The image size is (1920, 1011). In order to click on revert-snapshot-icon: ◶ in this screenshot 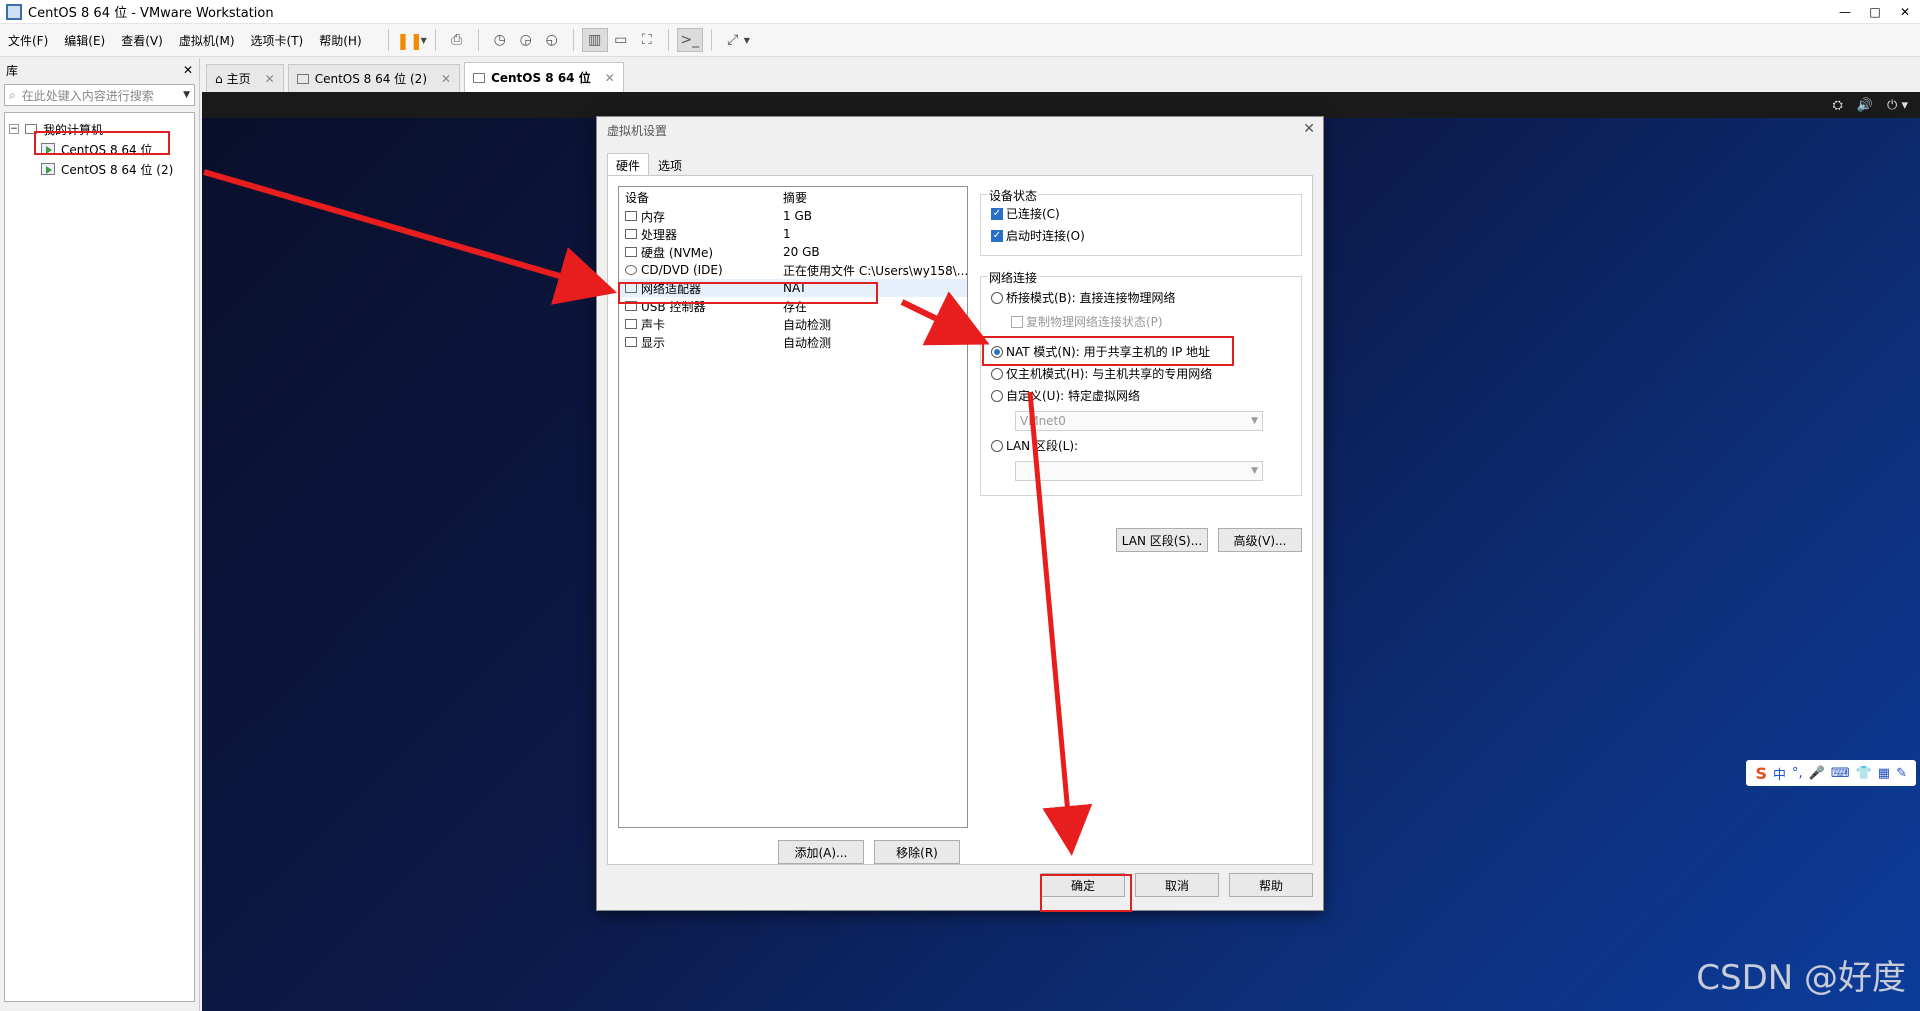, I will do `click(526, 40)`.